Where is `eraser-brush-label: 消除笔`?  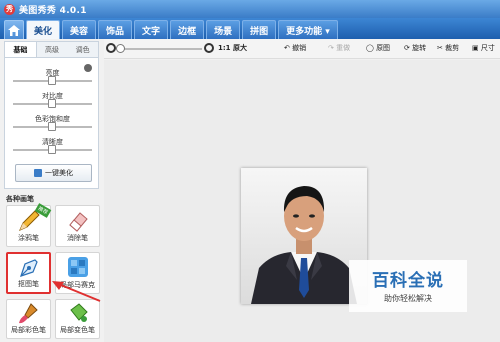
eraser-brush-label: 消除笔 is located at coordinates (77, 238).